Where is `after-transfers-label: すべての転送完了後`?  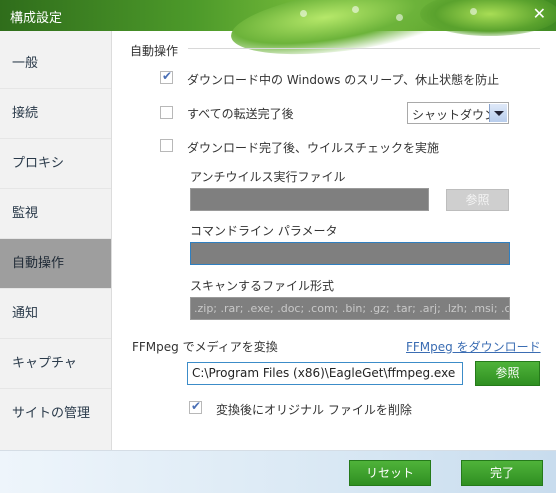
after-transfers-label: すべての転送完了後 is located at coordinates (240, 114).